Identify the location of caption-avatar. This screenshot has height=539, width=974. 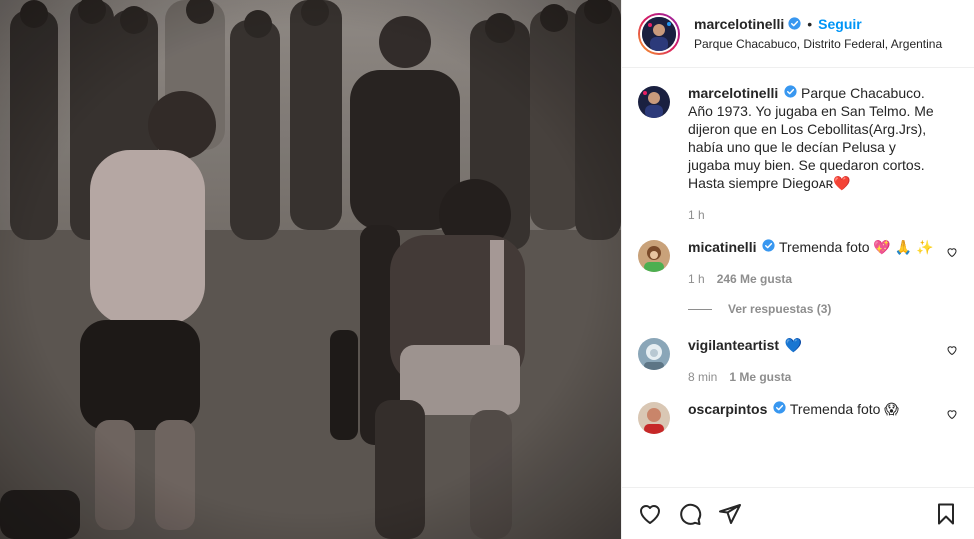
(654, 102).